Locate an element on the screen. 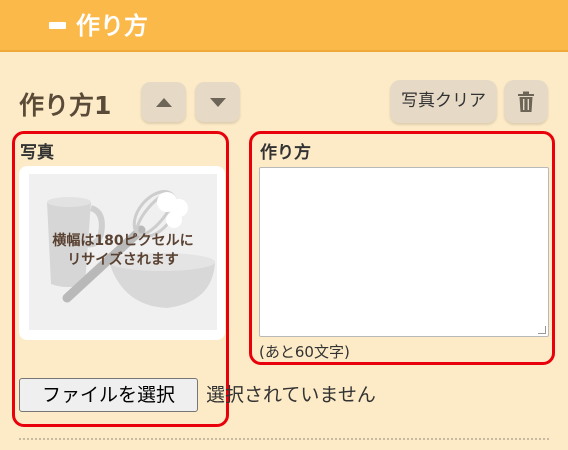 The width and height of the screenshot is (568, 450). photo-placeholder-text: 横幅は180ピクセルに リサイズされます is located at coordinates (123, 251).